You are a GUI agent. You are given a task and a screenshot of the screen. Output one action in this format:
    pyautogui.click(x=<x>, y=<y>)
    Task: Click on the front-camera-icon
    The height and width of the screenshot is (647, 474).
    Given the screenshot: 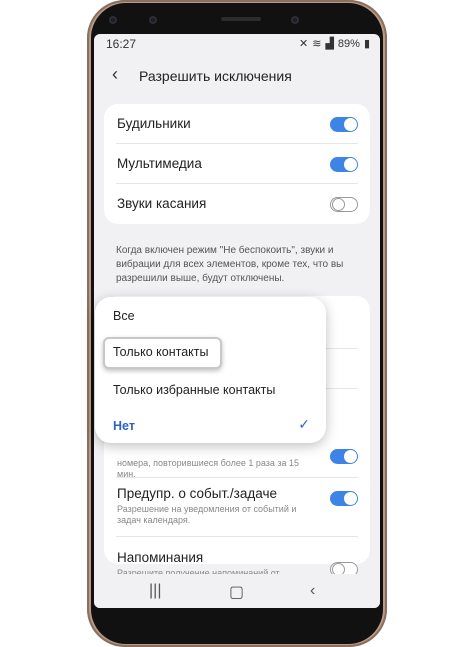 What is the action you would take?
    pyautogui.click(x=295, y=20)
    